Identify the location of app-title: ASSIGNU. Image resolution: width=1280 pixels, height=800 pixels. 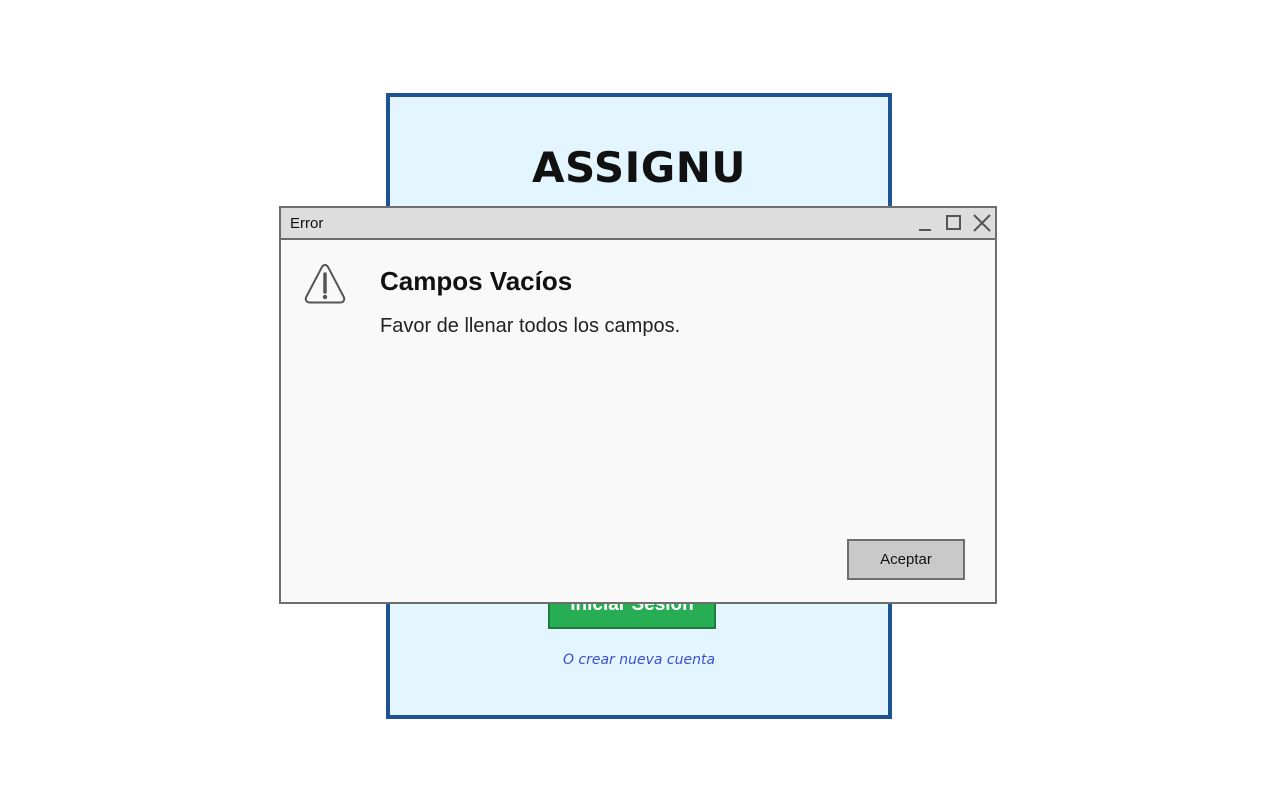
(639, 167).